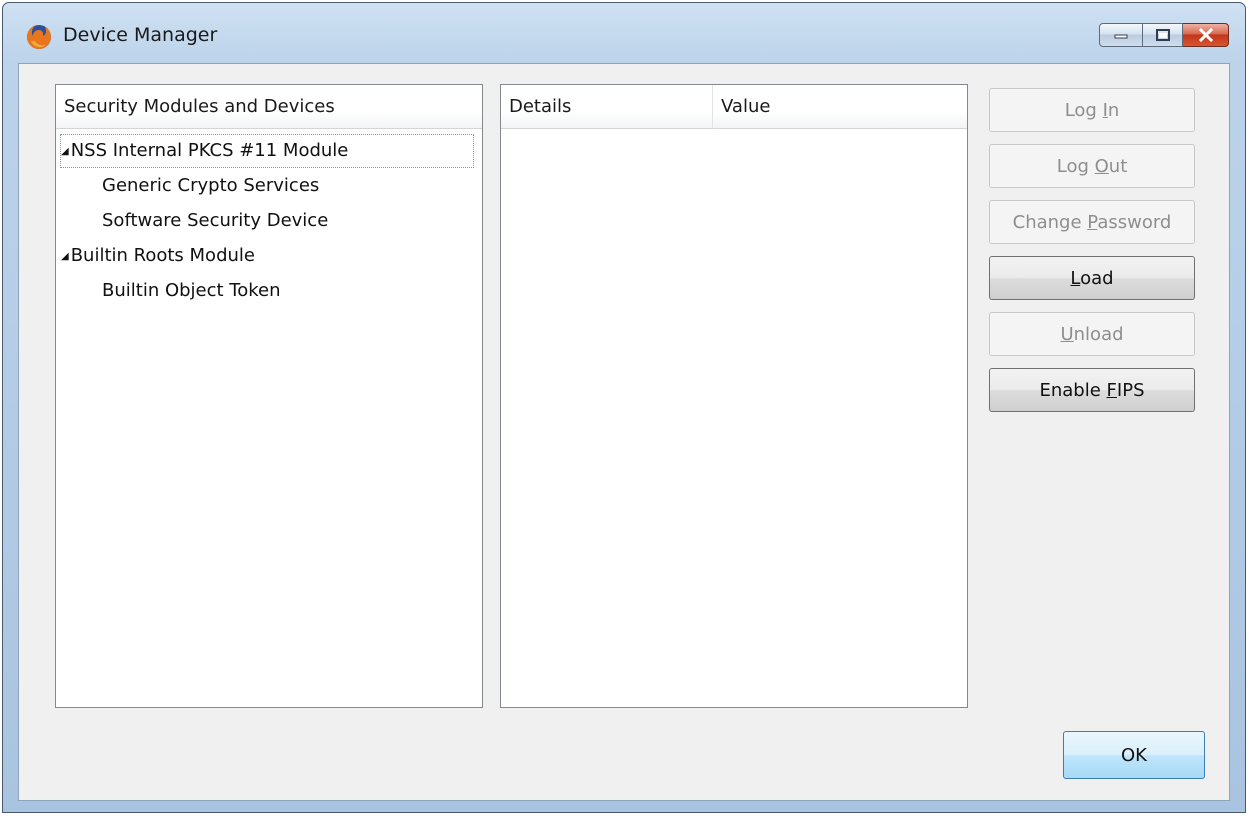 The height and width of the screenshot is (817, 1250). I want to click on tree-item-label: Builtin Object Token, so click(191, 290).